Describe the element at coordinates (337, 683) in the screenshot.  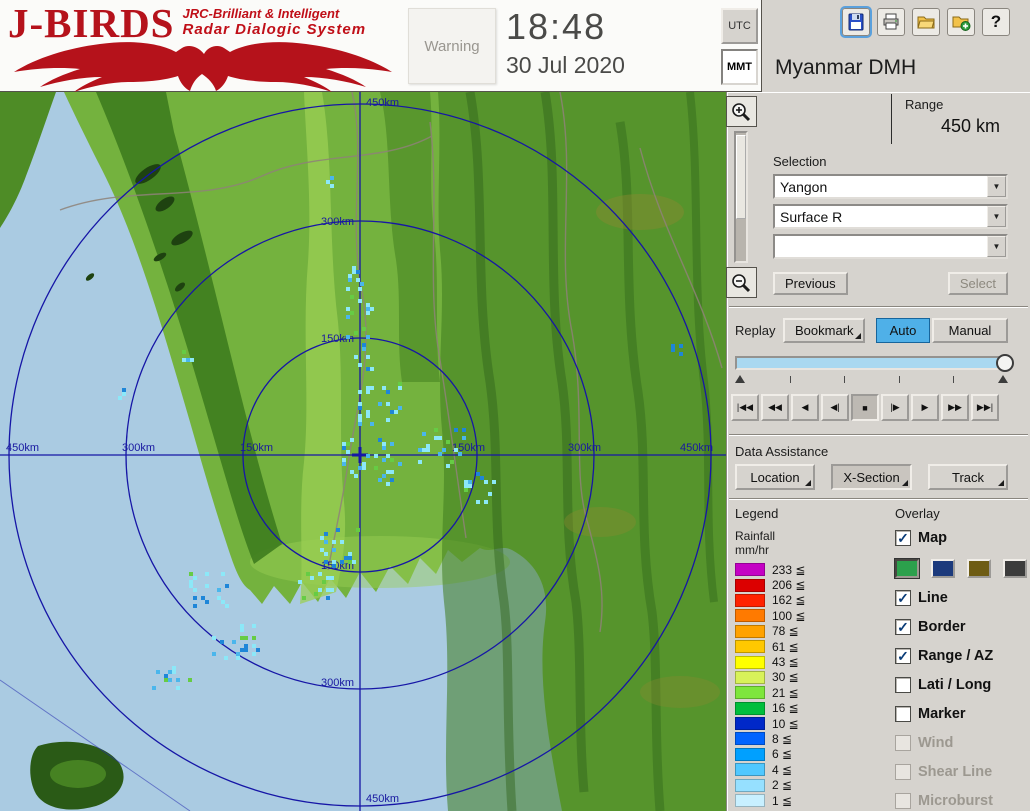
I see `range-ring-label: 300km` at that location.